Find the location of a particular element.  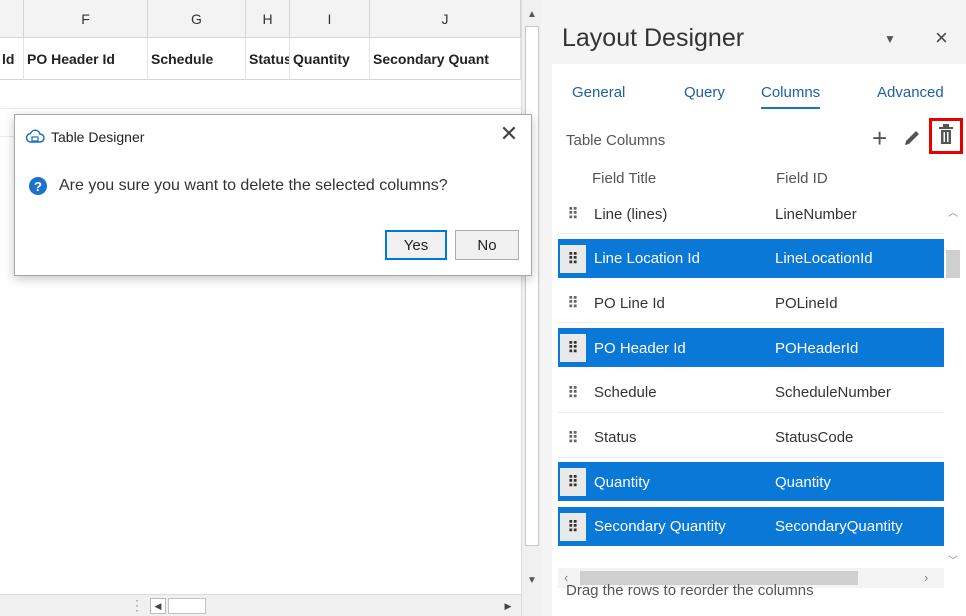

no-button: No is located at coordinates (487, 245).